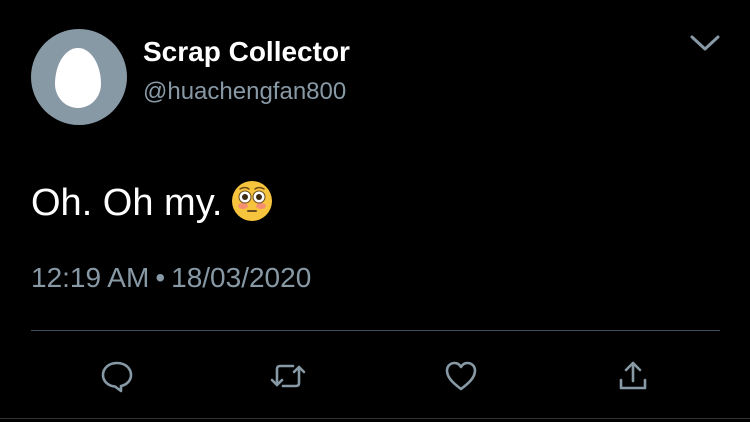  I want to click on tweet-text: Oh. Oh my., so click(152, 203).